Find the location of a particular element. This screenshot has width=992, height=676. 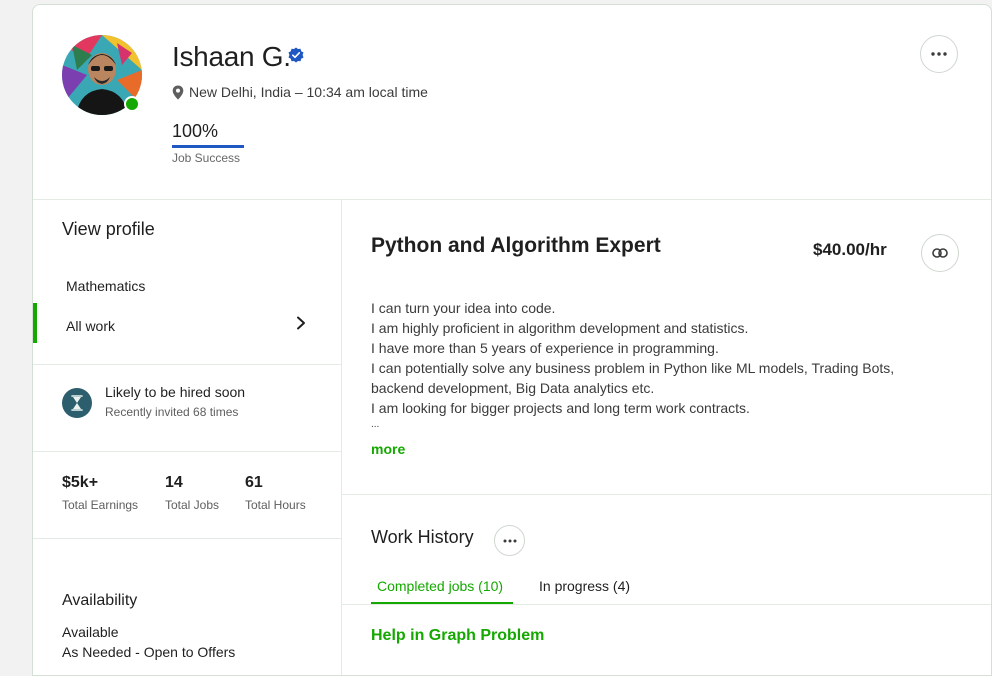

work-history-more-button is located at coordinates (509, 540).